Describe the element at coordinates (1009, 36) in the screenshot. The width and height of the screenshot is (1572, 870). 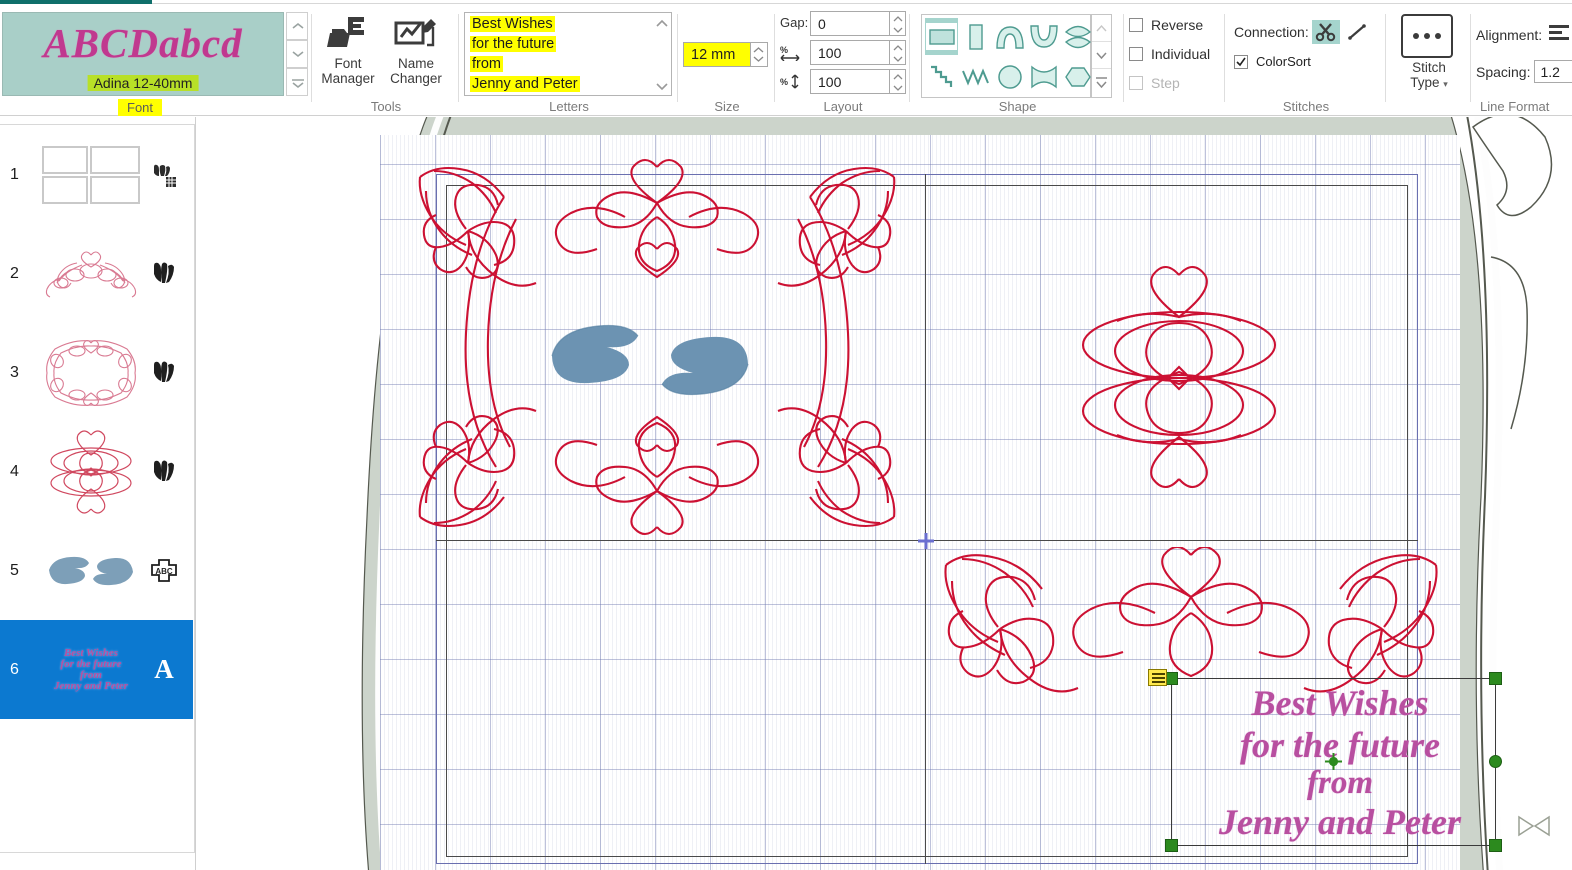
I see `shape-arch-up-button` at that location.